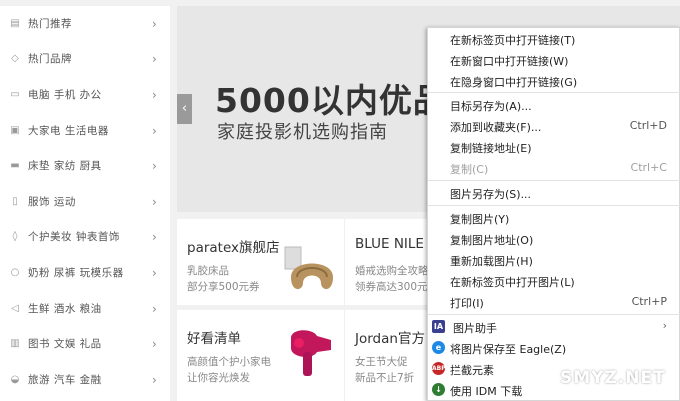  Describe the element at coordinates (76, 273) in the screenshot. I see `sidebar-item-label: 奶粉 尿裤 玩模乐器` at that location.